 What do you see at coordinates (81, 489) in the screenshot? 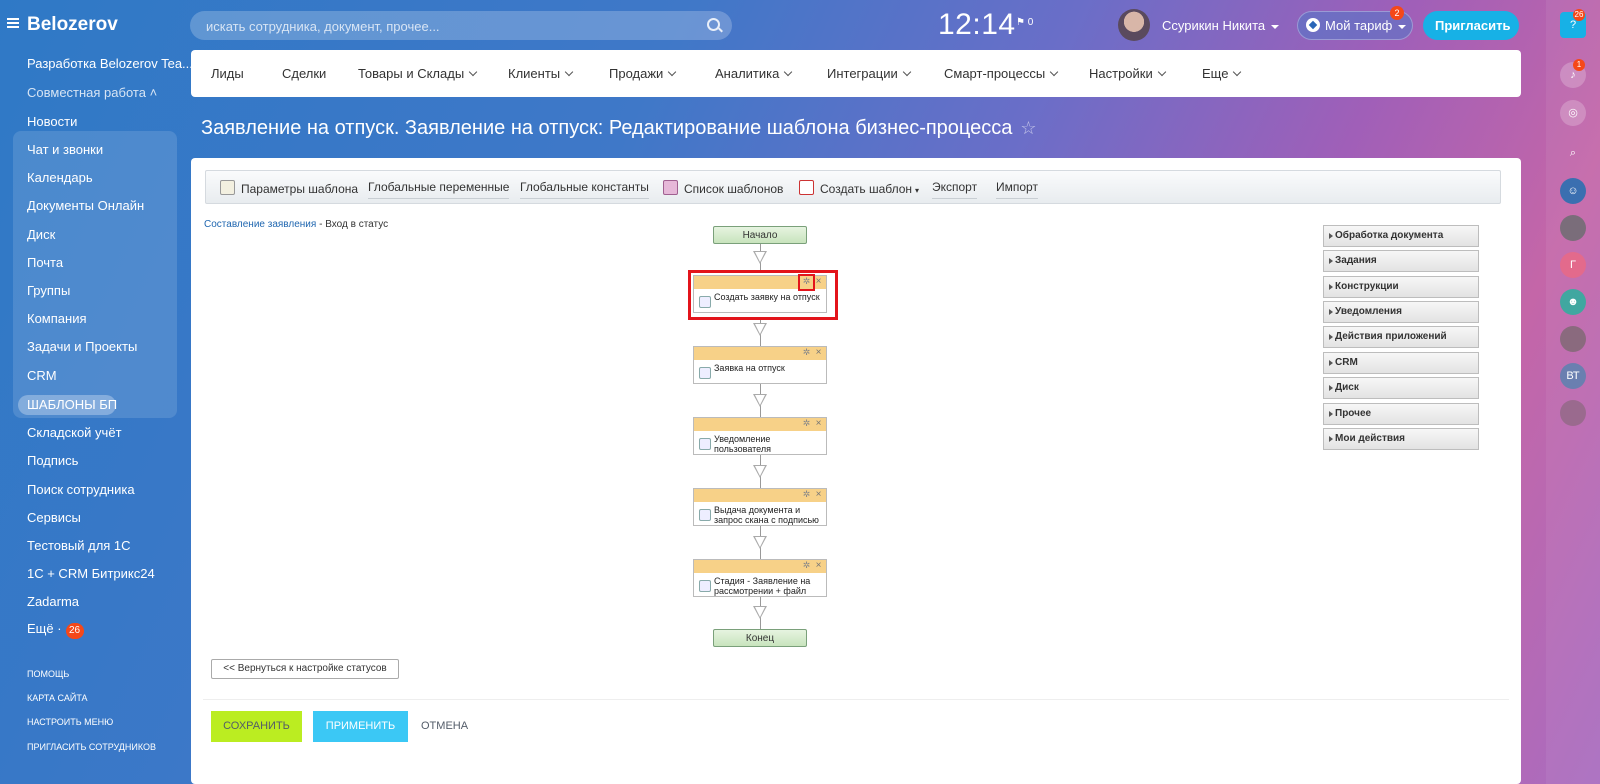
I see `sidebar-item-employee-search: Поиск сотрудника` at bounding box center [81, 489].